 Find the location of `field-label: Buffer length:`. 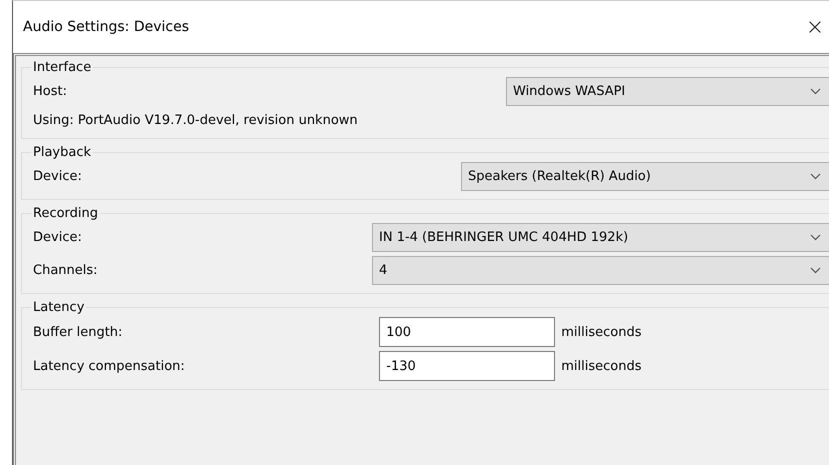

field-label: Buffer length: is located at coordinates (78, 332).